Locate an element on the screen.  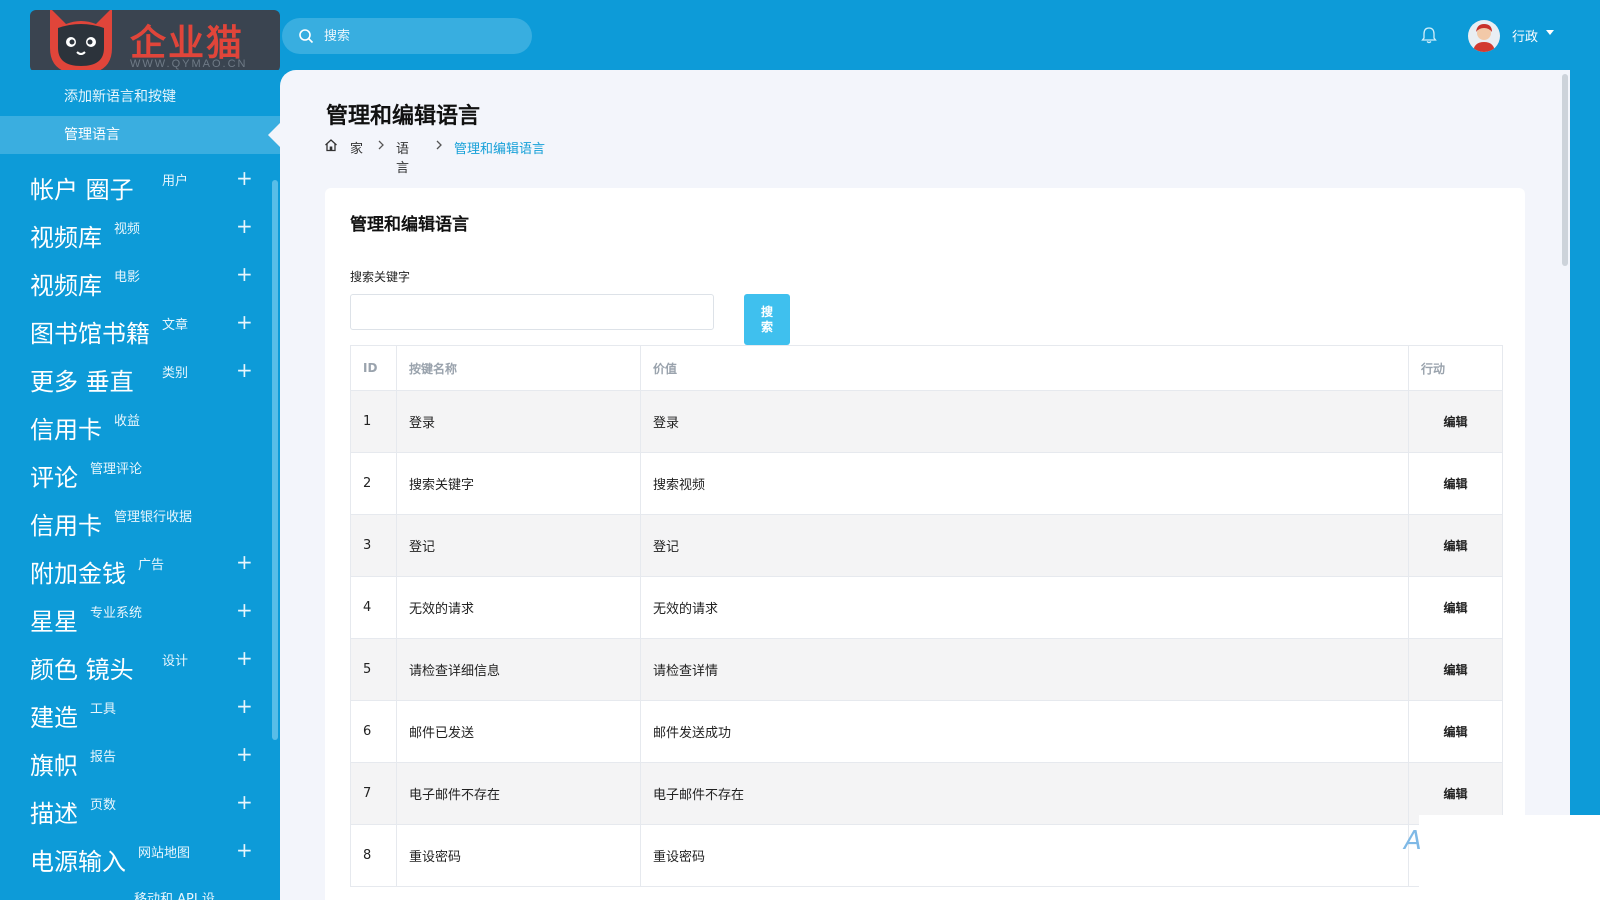
sidebar-item-comments: 评论 管理评论 is located at coordinates (135, 474).